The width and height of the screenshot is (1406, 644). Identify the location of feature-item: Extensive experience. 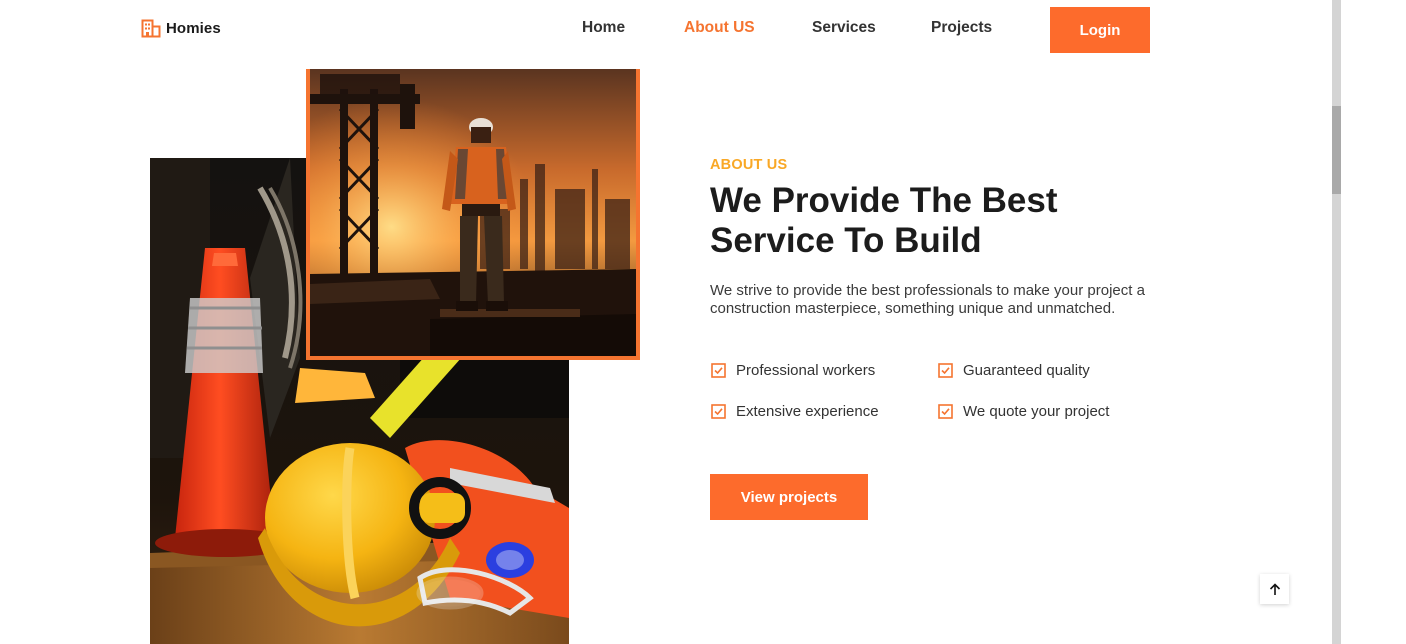
(795, 411).